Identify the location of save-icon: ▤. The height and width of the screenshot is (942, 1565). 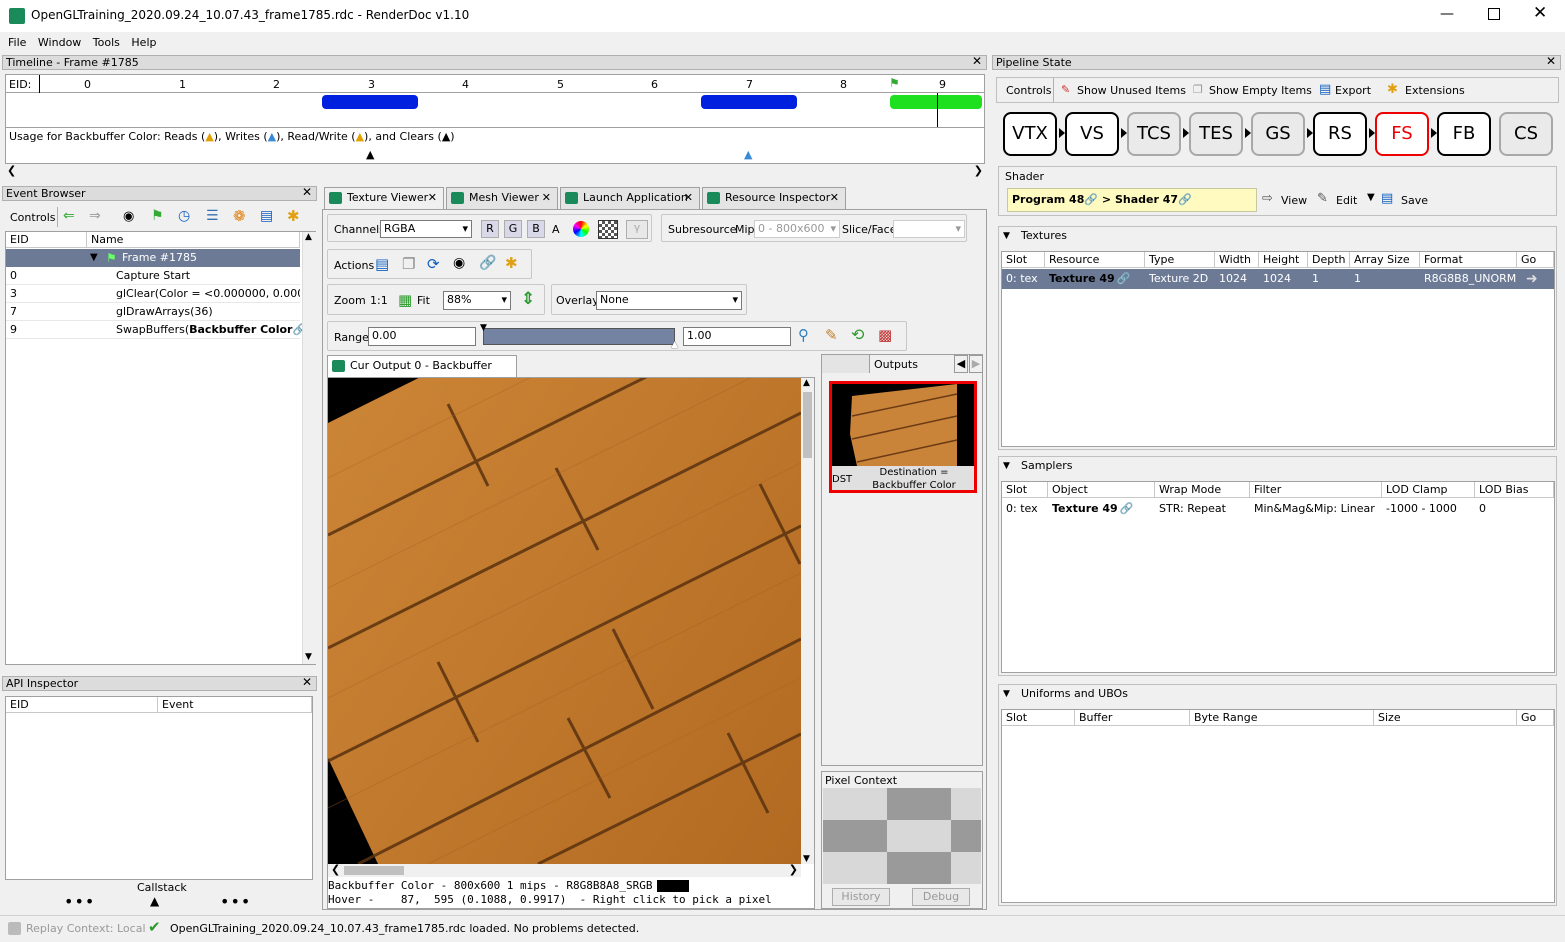
(382, 264).